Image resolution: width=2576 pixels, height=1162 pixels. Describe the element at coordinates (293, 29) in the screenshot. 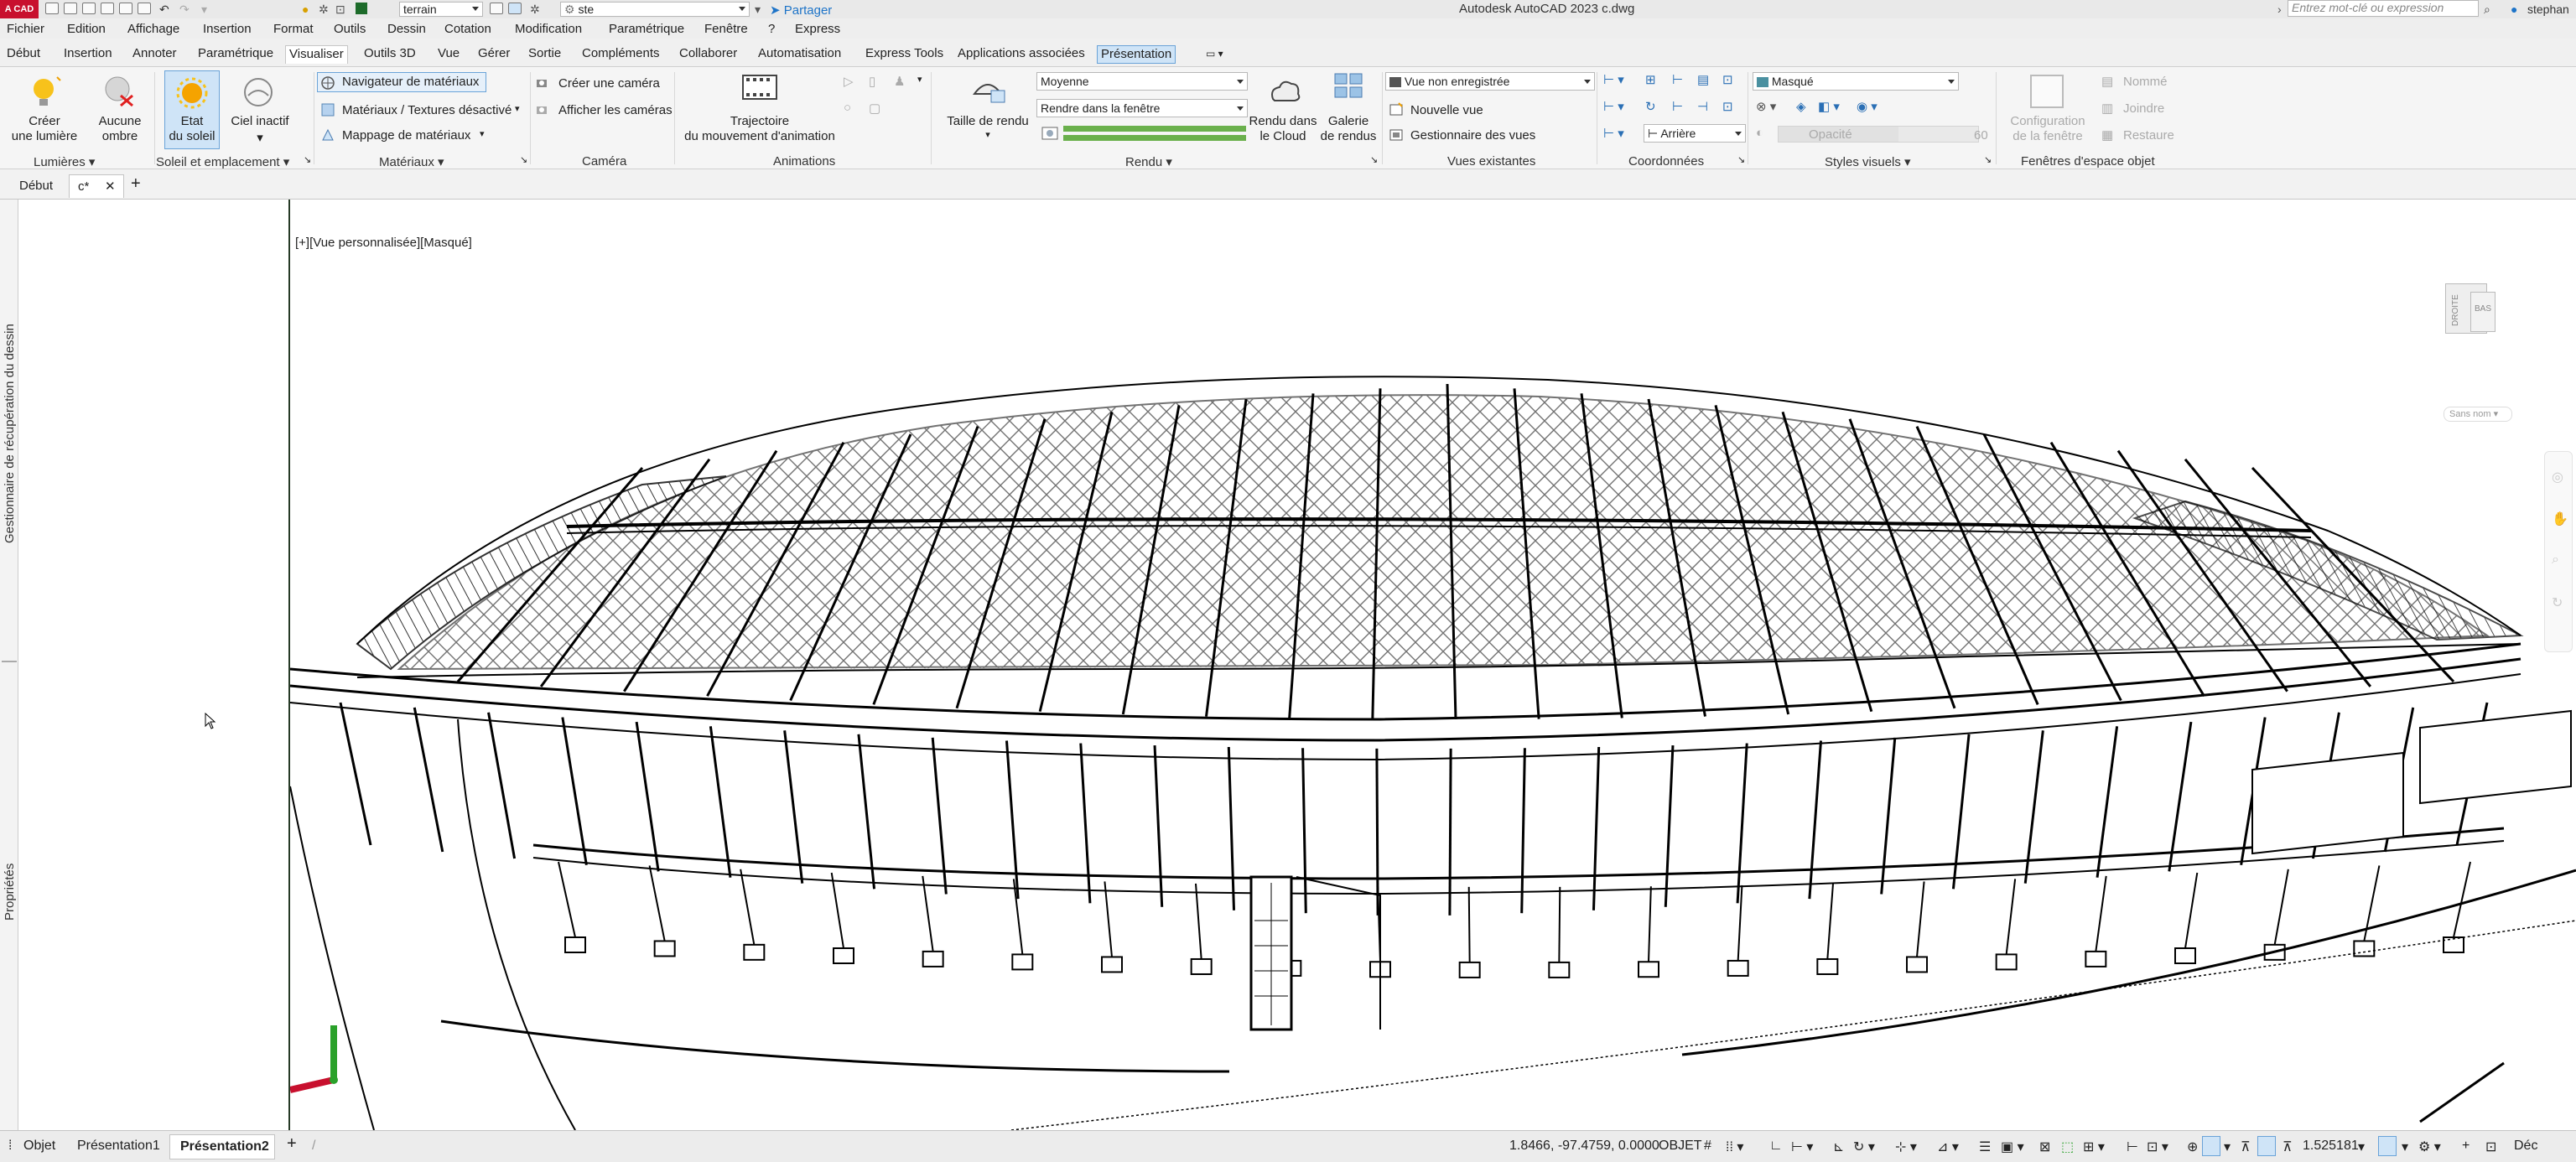

I see `menu-format: Format` at that location.